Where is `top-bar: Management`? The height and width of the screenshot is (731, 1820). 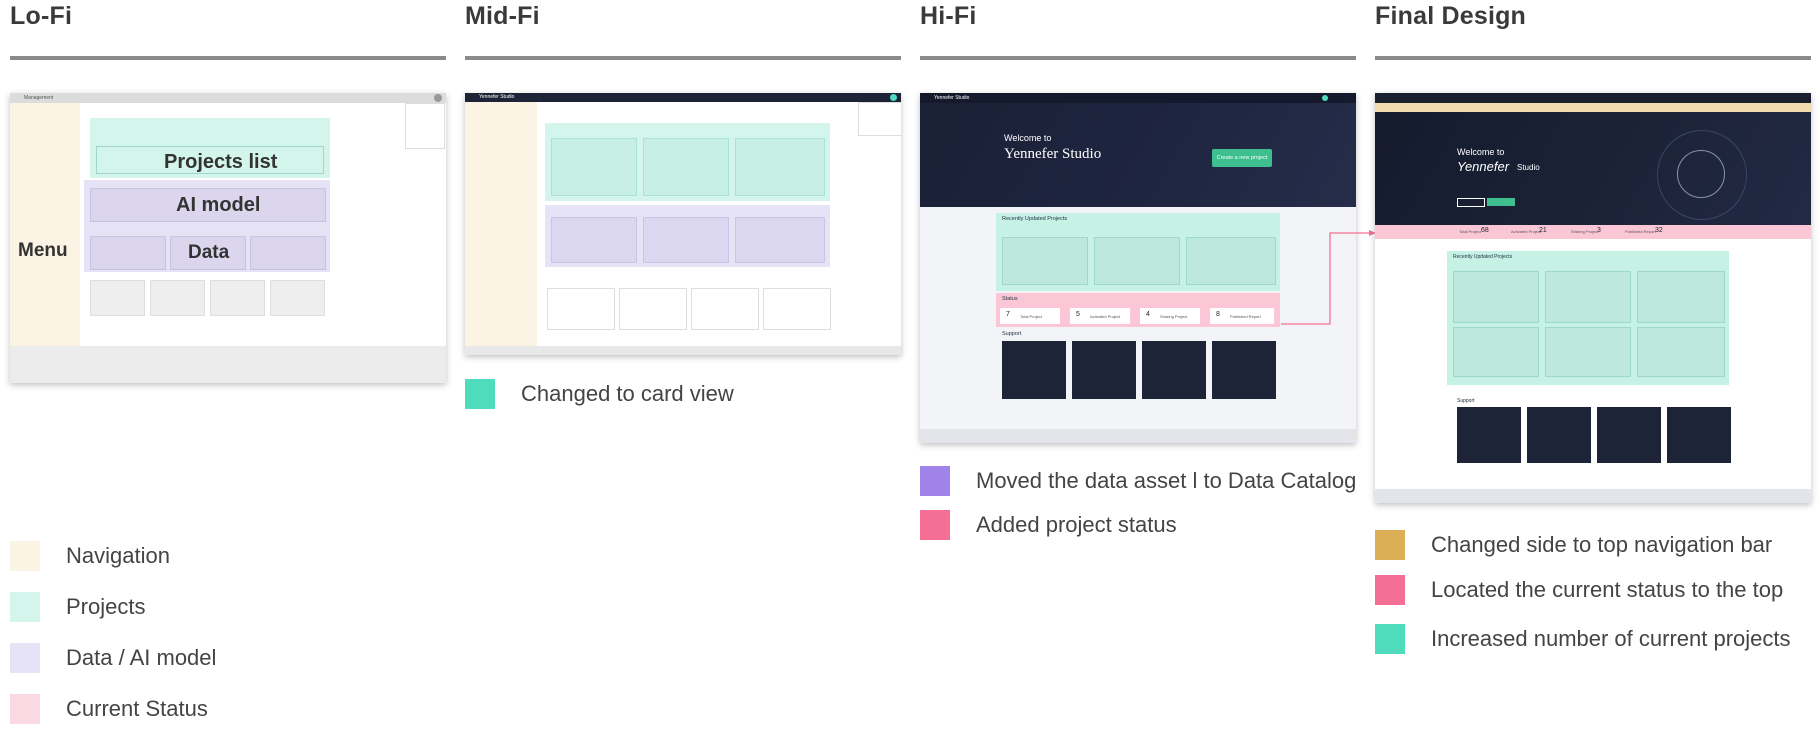
top-bar: Management is located at coordinates (228, 98).